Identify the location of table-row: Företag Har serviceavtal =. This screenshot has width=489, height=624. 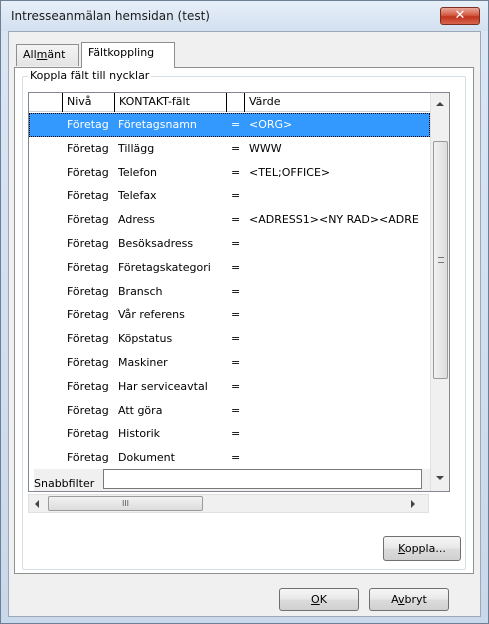
(229, 387).